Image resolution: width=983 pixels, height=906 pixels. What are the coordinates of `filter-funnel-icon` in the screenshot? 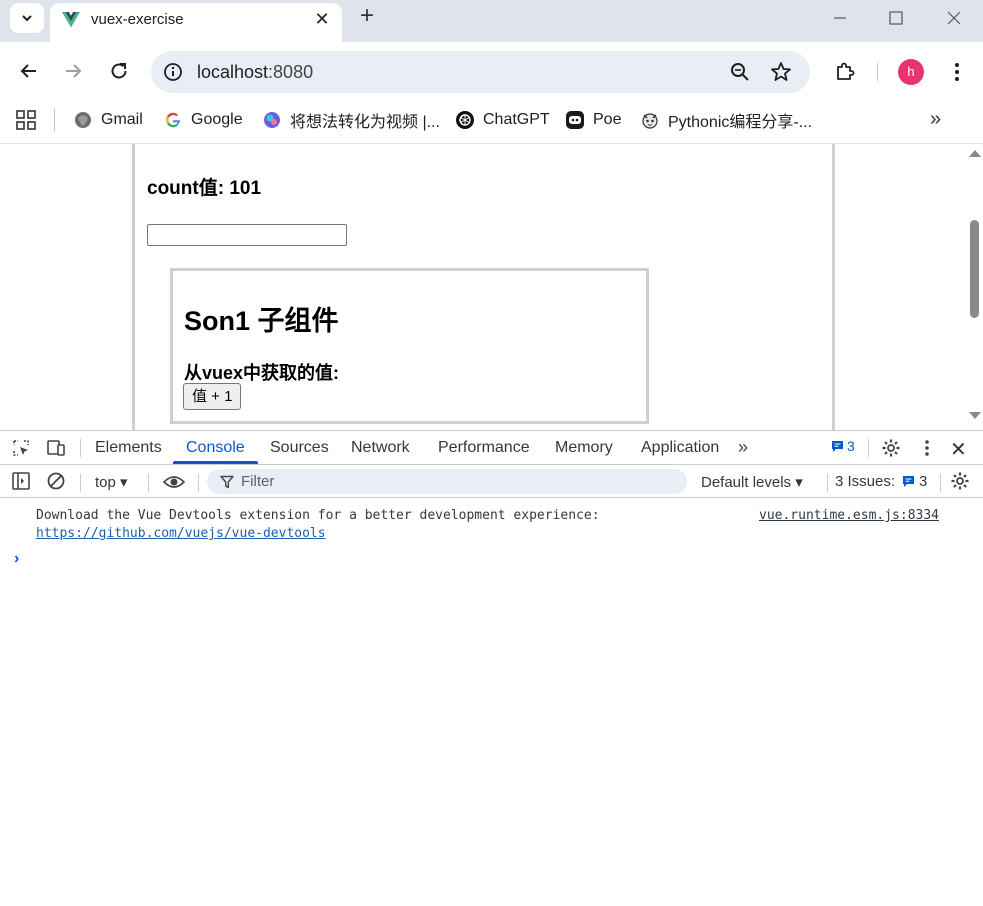 It's located at (227, 482).